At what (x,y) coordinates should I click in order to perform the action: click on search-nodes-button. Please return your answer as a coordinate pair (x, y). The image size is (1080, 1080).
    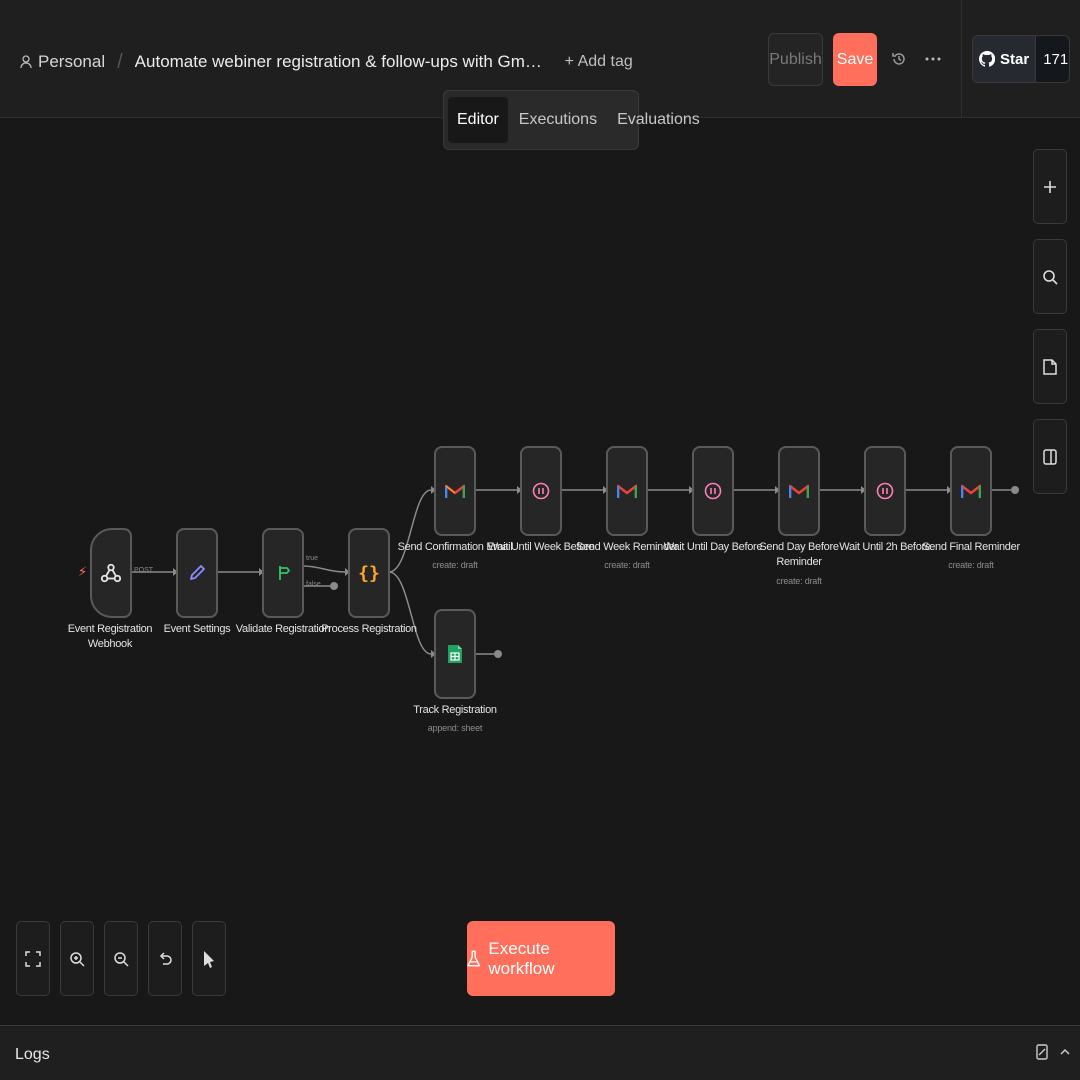
    Looking at the image, I should click on (1050, 276).